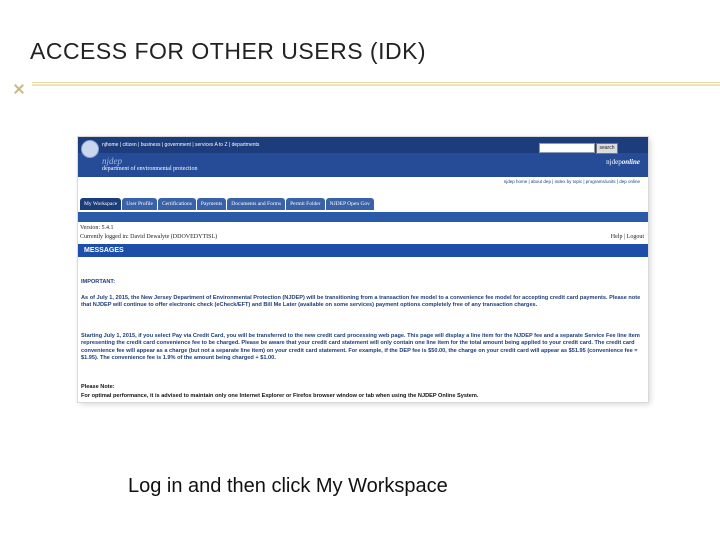 Image resolution: width=720 pixels, height=540 pixels. What do you see at coordinates (363, 217) in the screenshot?
I see `tab-strip-rule` at bounding box center [363, 217].